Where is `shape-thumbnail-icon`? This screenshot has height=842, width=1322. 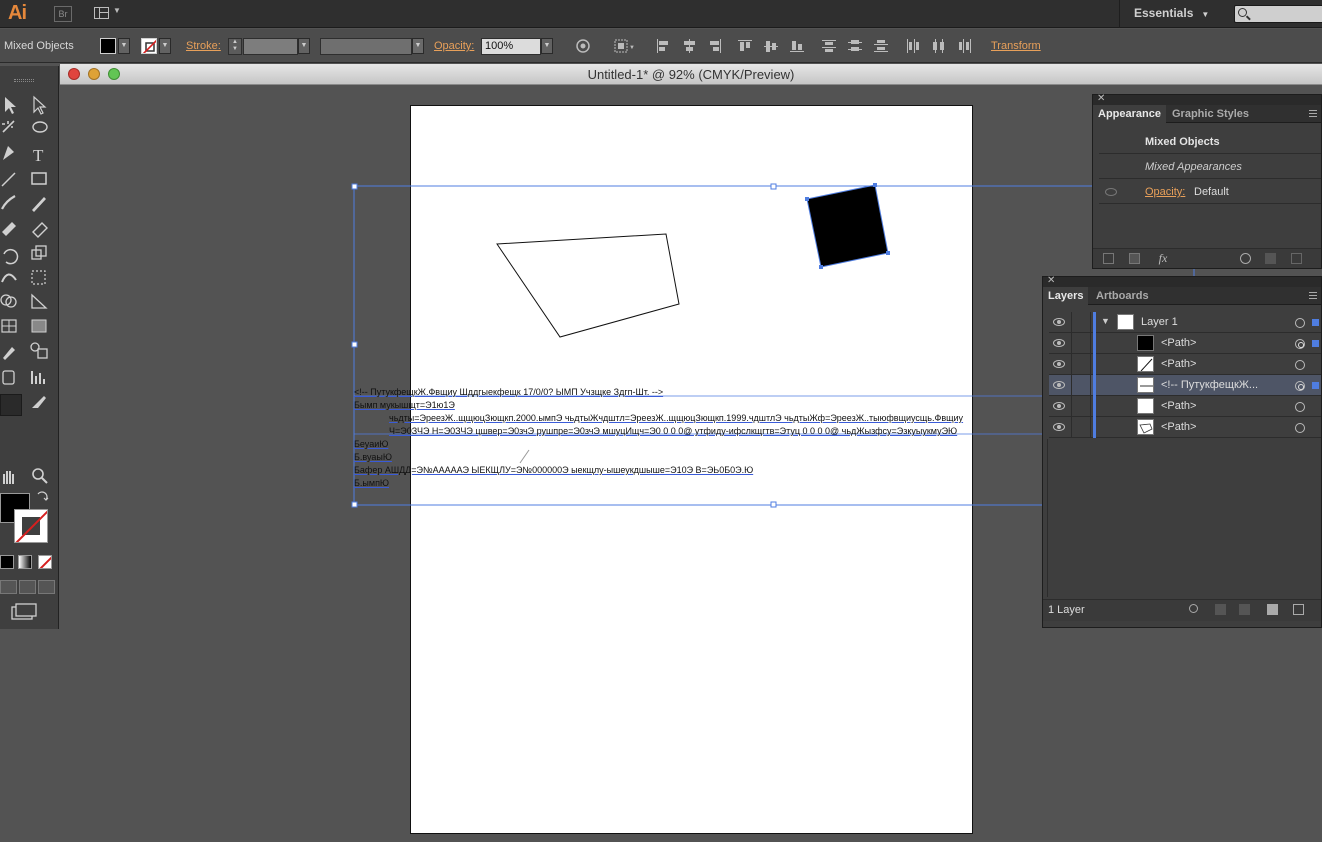
shape-thumbnail-icon is located at coordinates (1146, 428).